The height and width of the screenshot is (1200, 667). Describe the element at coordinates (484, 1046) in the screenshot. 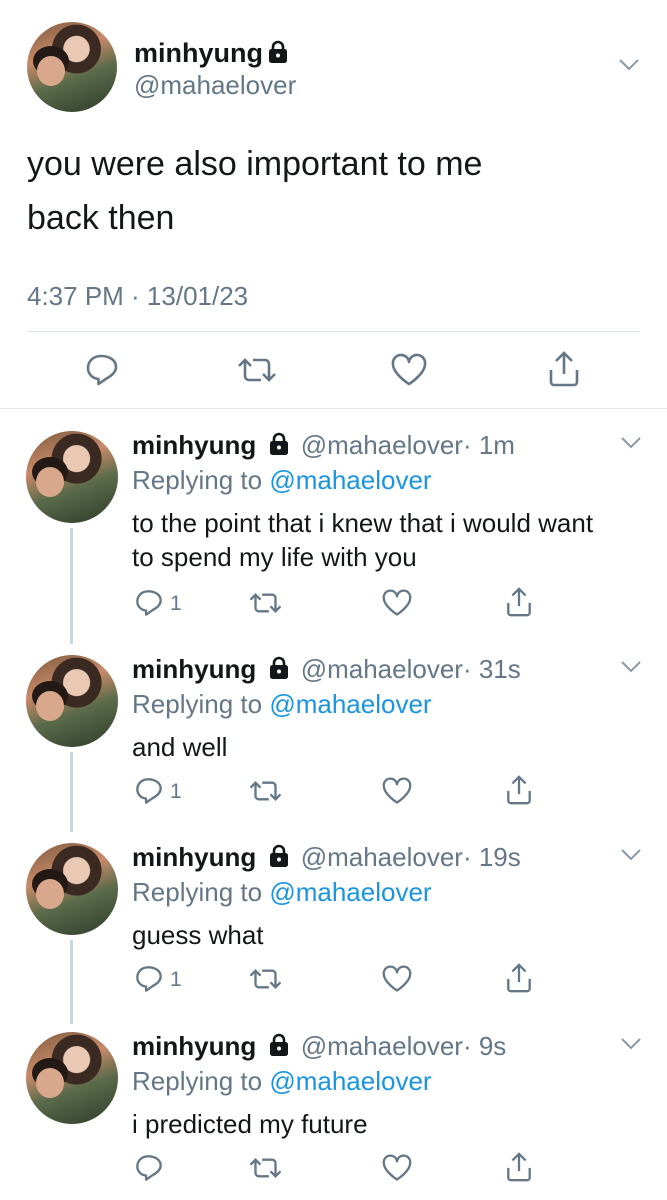

I see `relative-time: · 9s` at that location.